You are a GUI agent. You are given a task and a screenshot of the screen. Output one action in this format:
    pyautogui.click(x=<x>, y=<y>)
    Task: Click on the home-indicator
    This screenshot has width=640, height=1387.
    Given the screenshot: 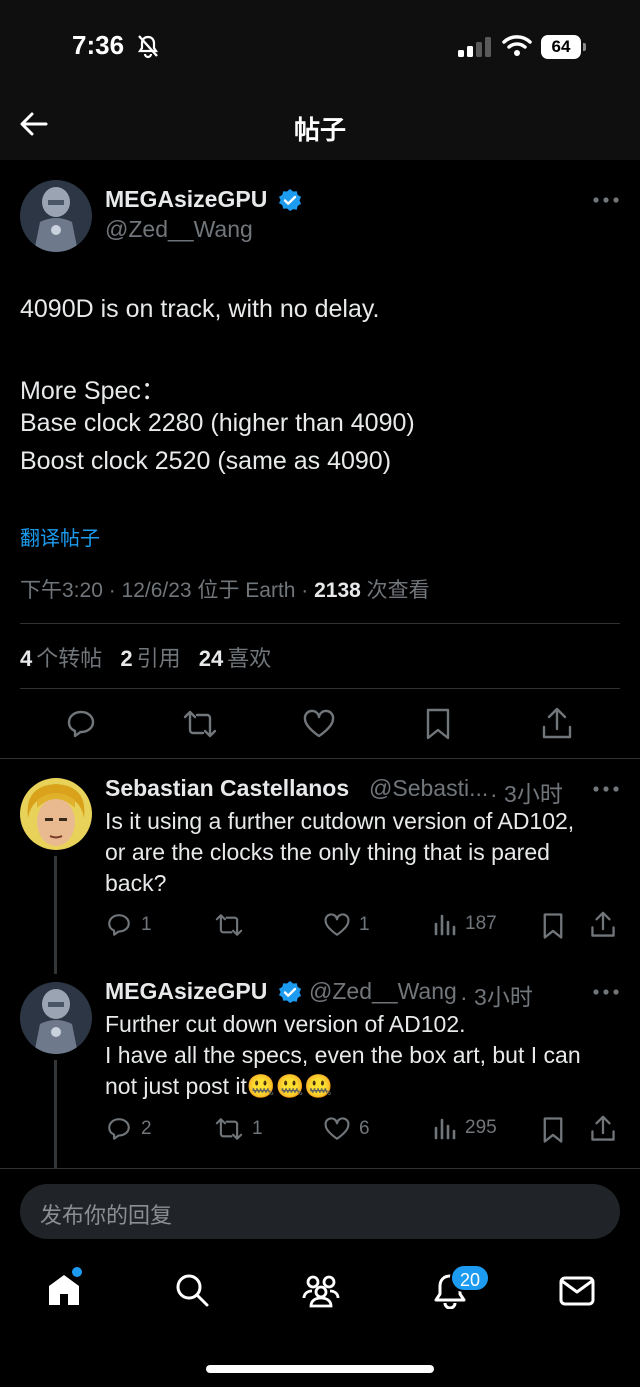 What is the action you would take?
    pyautogui.click(x=320, y=1369)
    